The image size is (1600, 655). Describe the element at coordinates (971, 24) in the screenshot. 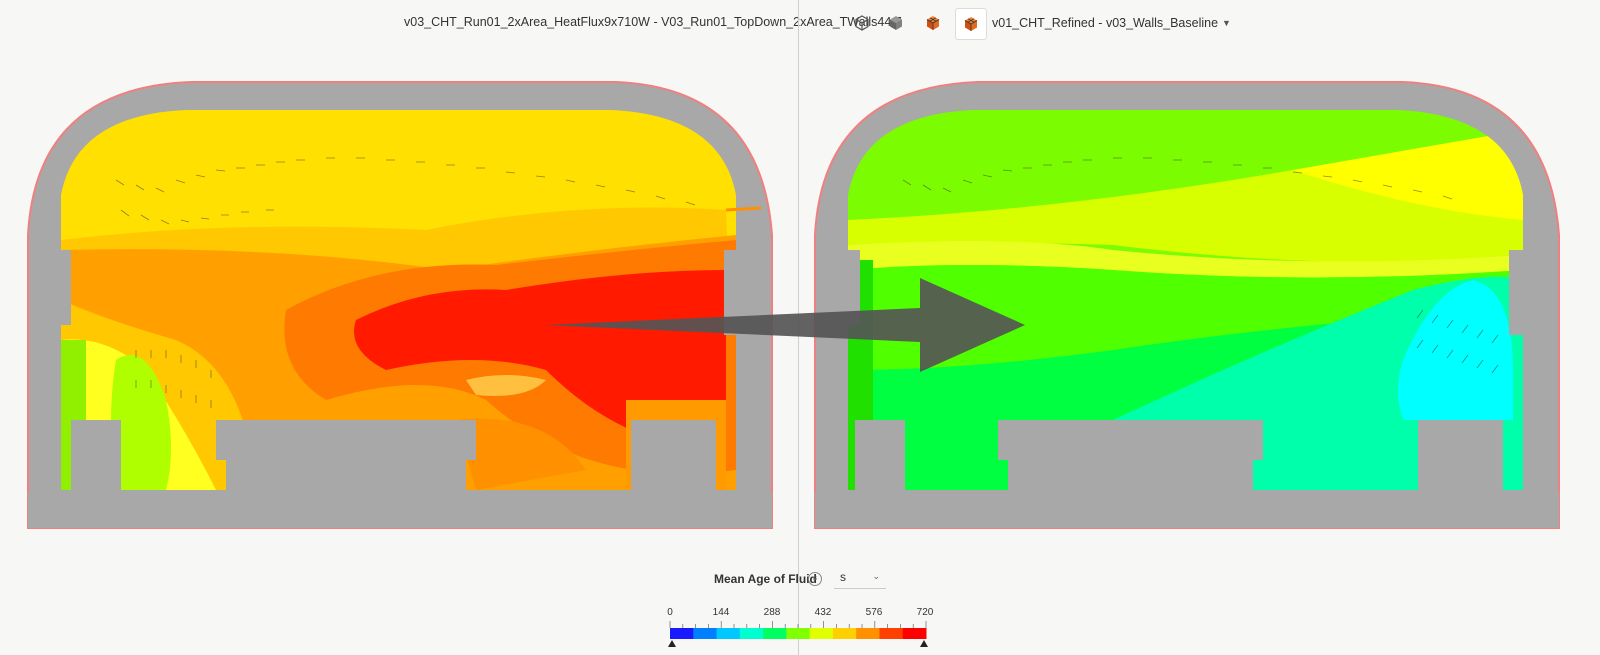

I see `mesh-cube-active-icon` at that location.